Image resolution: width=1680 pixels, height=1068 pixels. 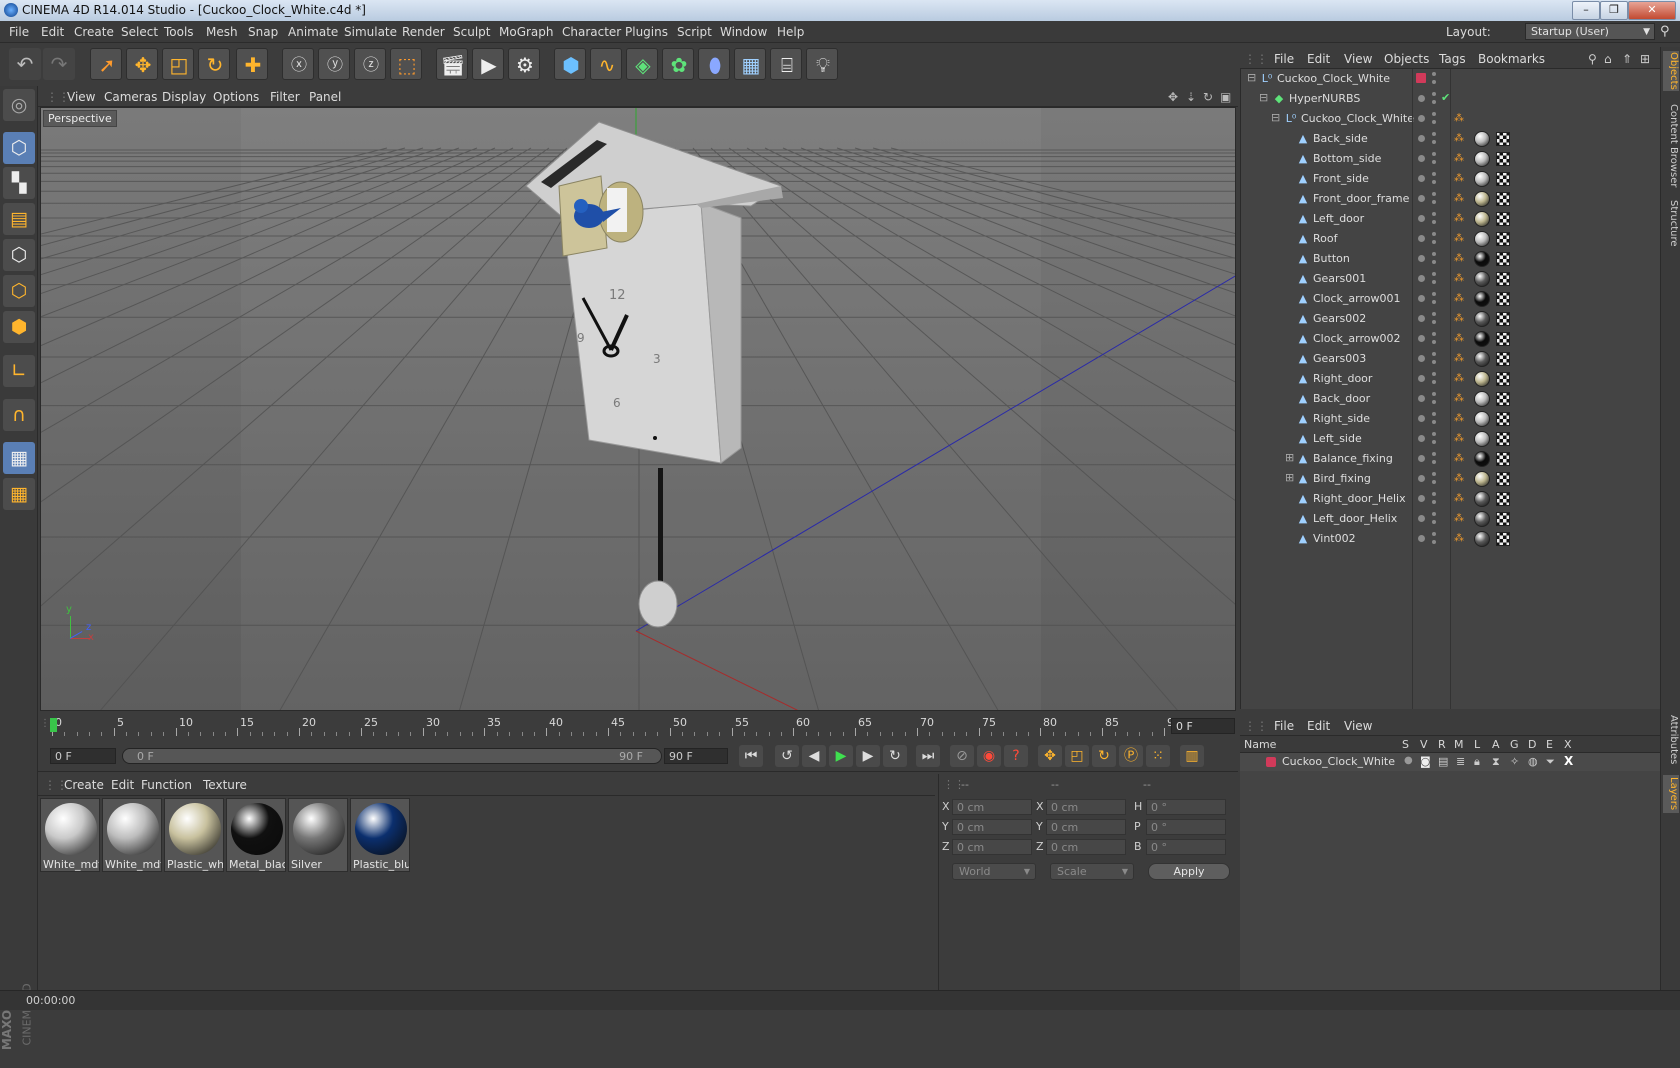 I want to click on camera-button: ⌸, so click(x=786, y=64).